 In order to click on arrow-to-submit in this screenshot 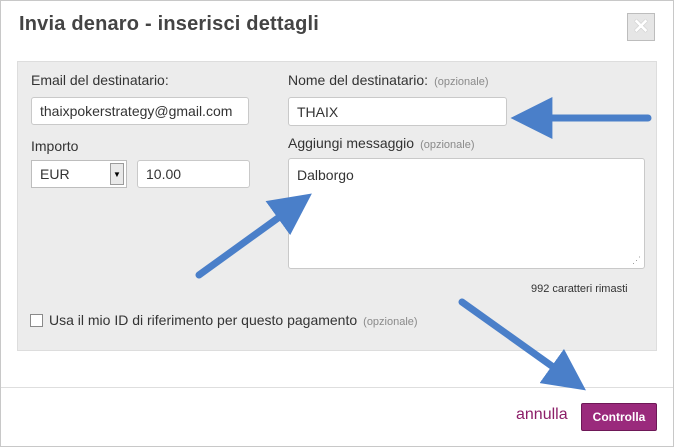, I will do `click(522, 344)`.